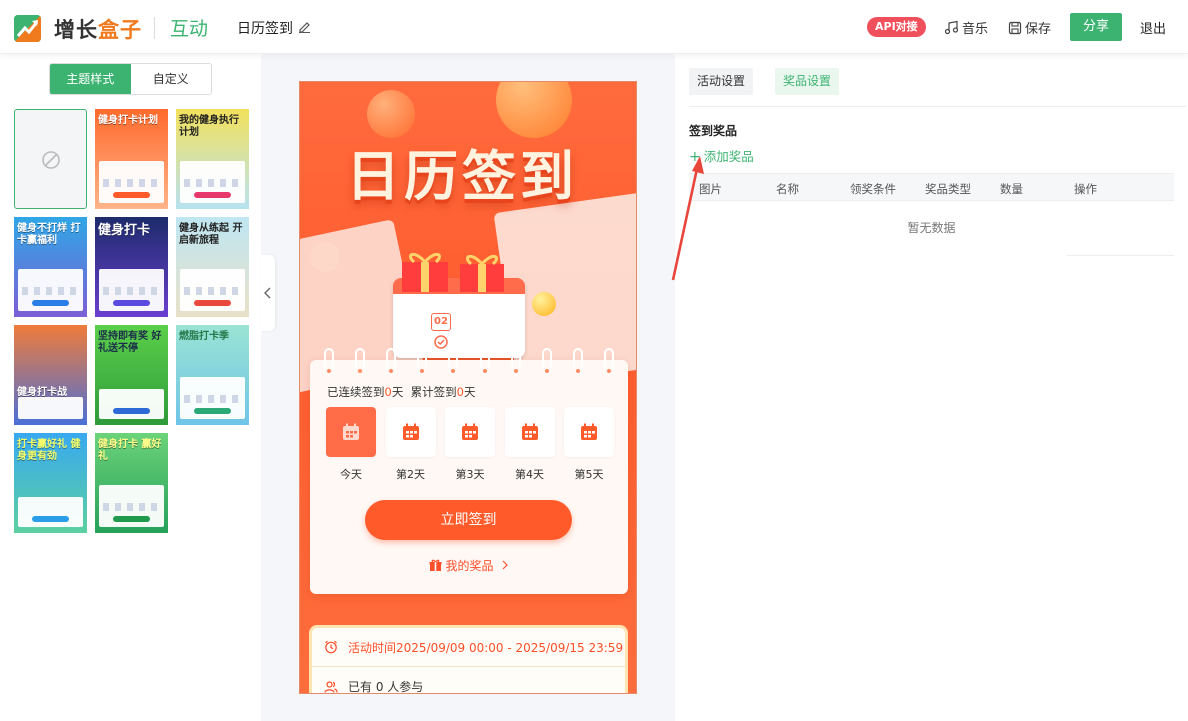  I want to click on no-theme-icon, so click(51, 160).